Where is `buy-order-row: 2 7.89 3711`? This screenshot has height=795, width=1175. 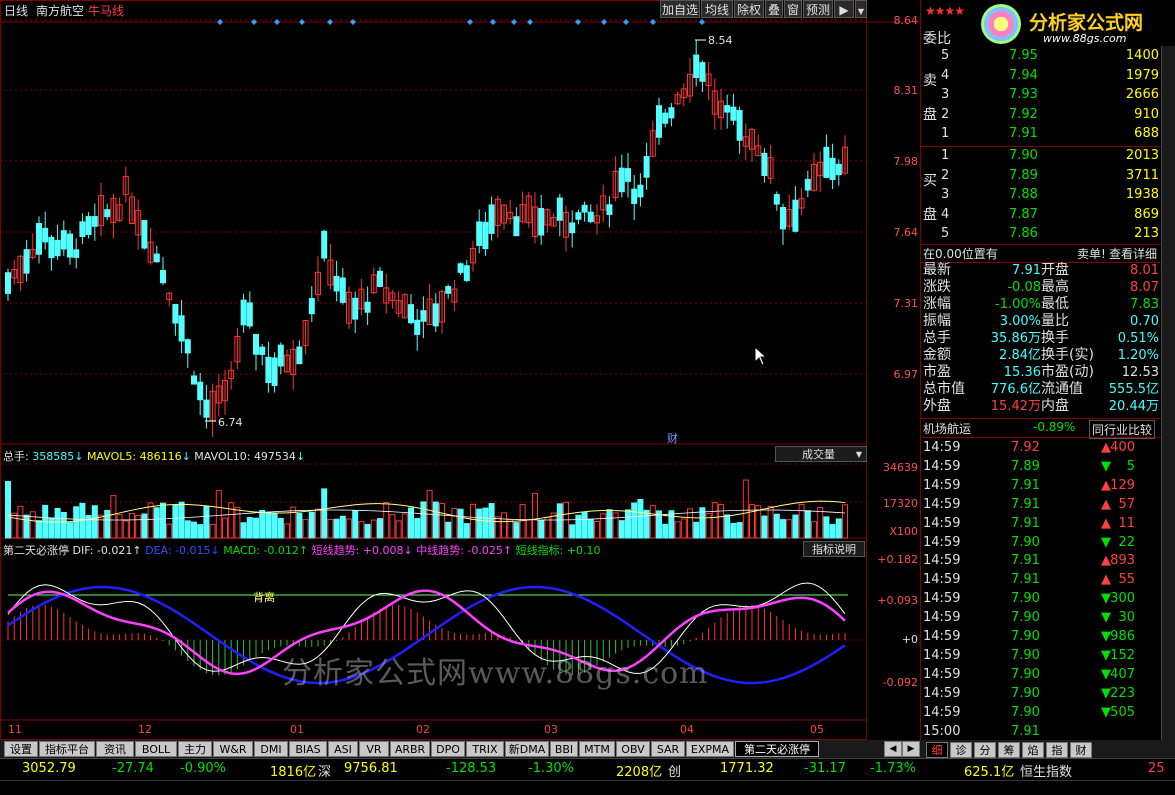 buy-order-row: 2 7.89 3711 is located at coordinates (1041, 175).